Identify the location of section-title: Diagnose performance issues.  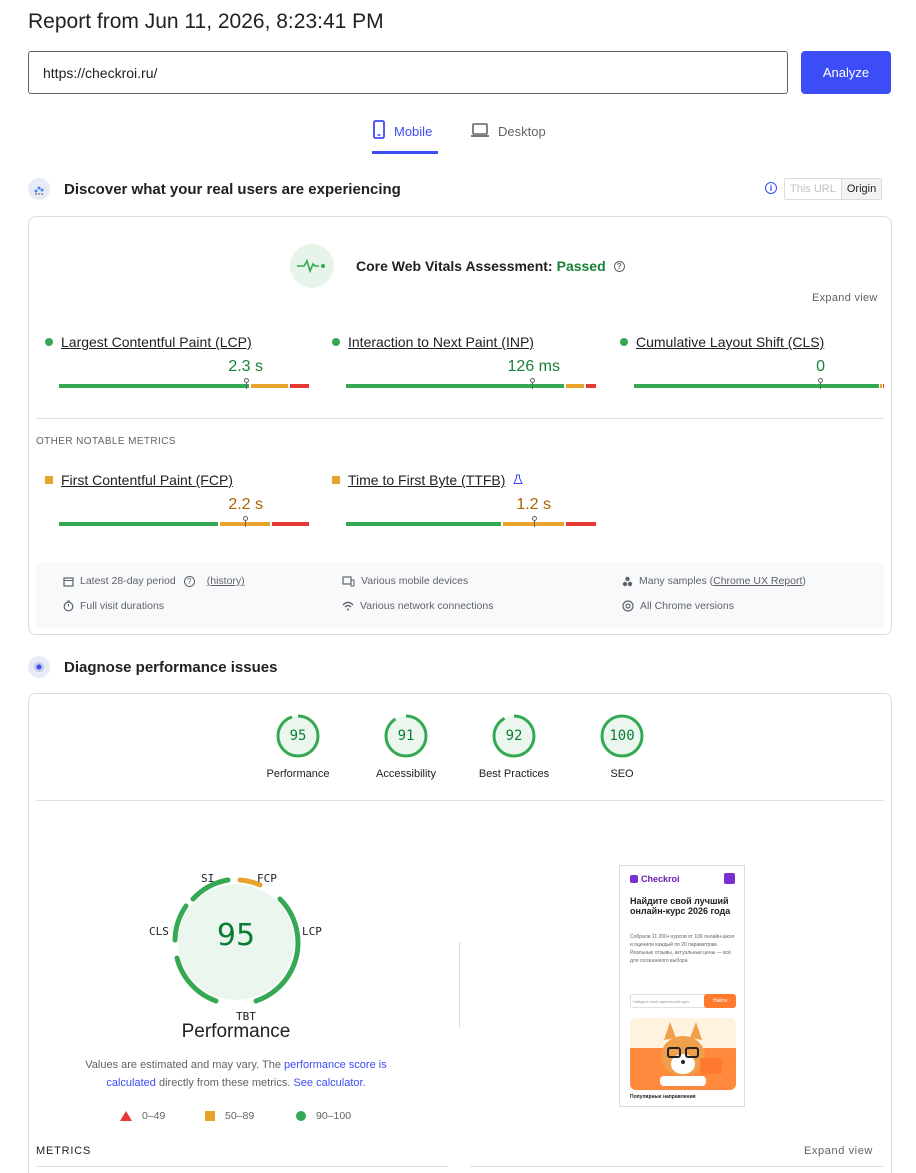
(171, 667).